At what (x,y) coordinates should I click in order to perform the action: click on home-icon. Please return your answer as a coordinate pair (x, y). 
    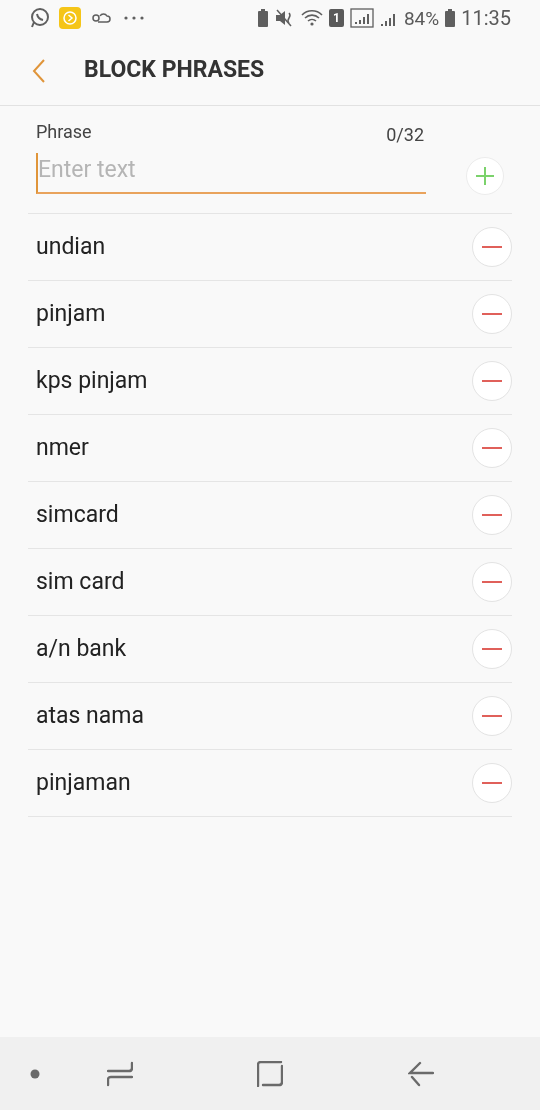
    Looking at the image, I should click on (270, 1073).